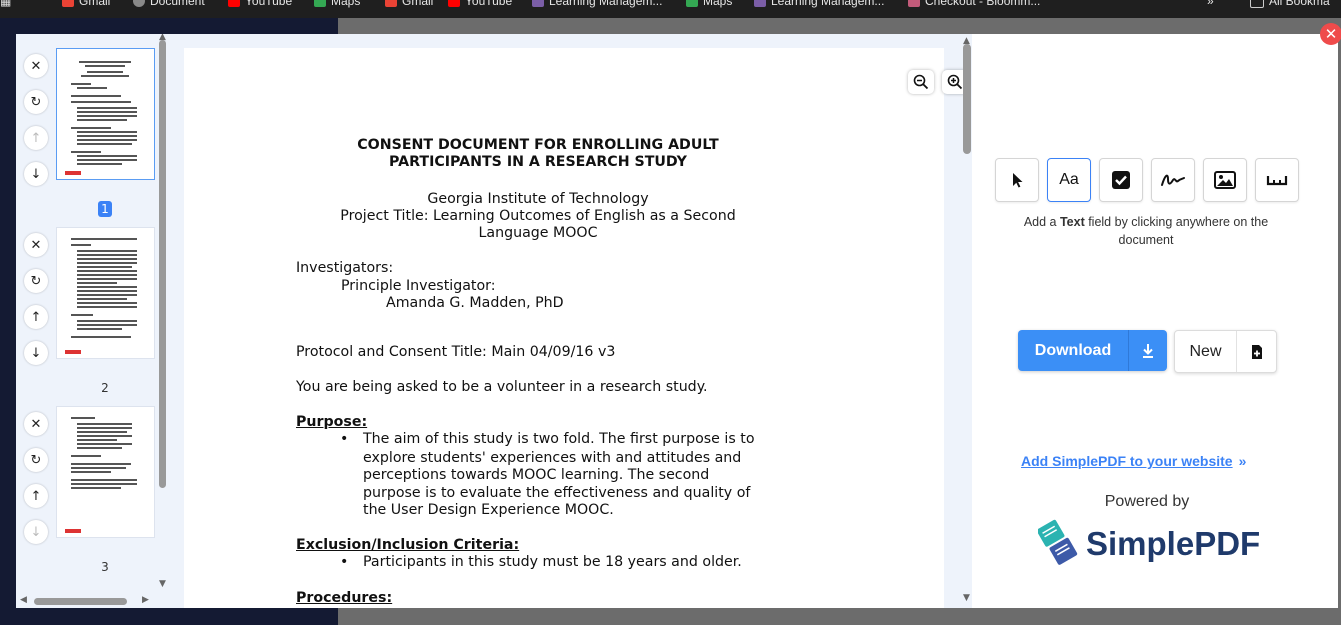 The height and width of the screenshot is (625, 1341). Describe the element at coordinates (1092, 350) in the screenshot. I see `download-button: Download` at that location.